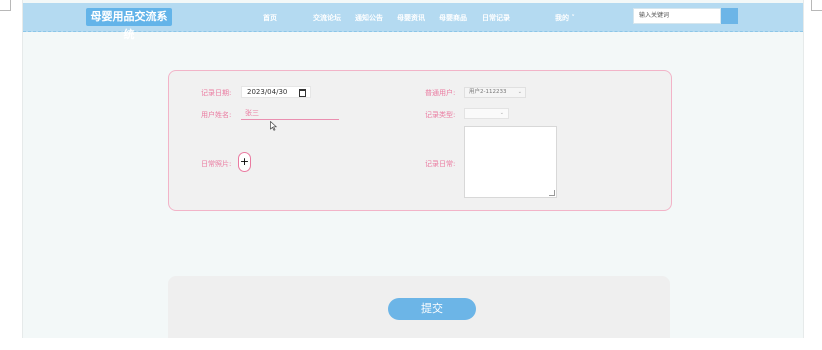 Image resolution: width=822 pixels, height=350 pixels. Describe the element at coordinates (432, 309) in the screenshot. I see `submit-button: 提交` at that location.